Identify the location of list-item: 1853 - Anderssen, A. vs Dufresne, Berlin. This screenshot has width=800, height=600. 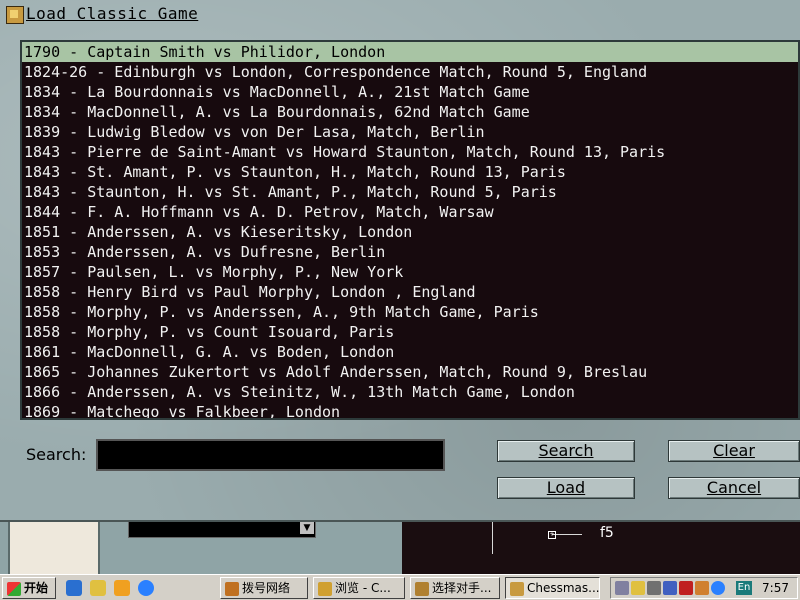
(410, 252).